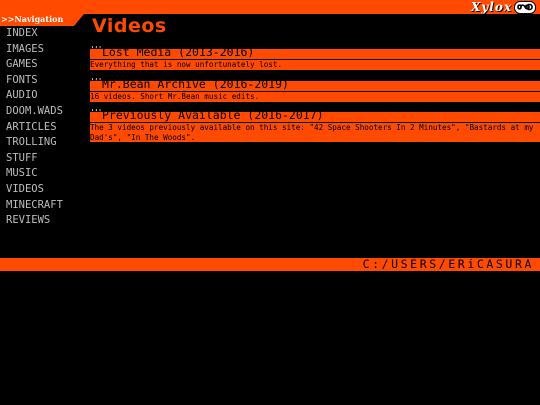 Image resolution: width=540 pixels, height=405 pixels. What do you see at coordinates (270, 264) in the screenshot?
I see `path-bar: C:/USERS/ERiCASURA` at bounding box center [270, 264].